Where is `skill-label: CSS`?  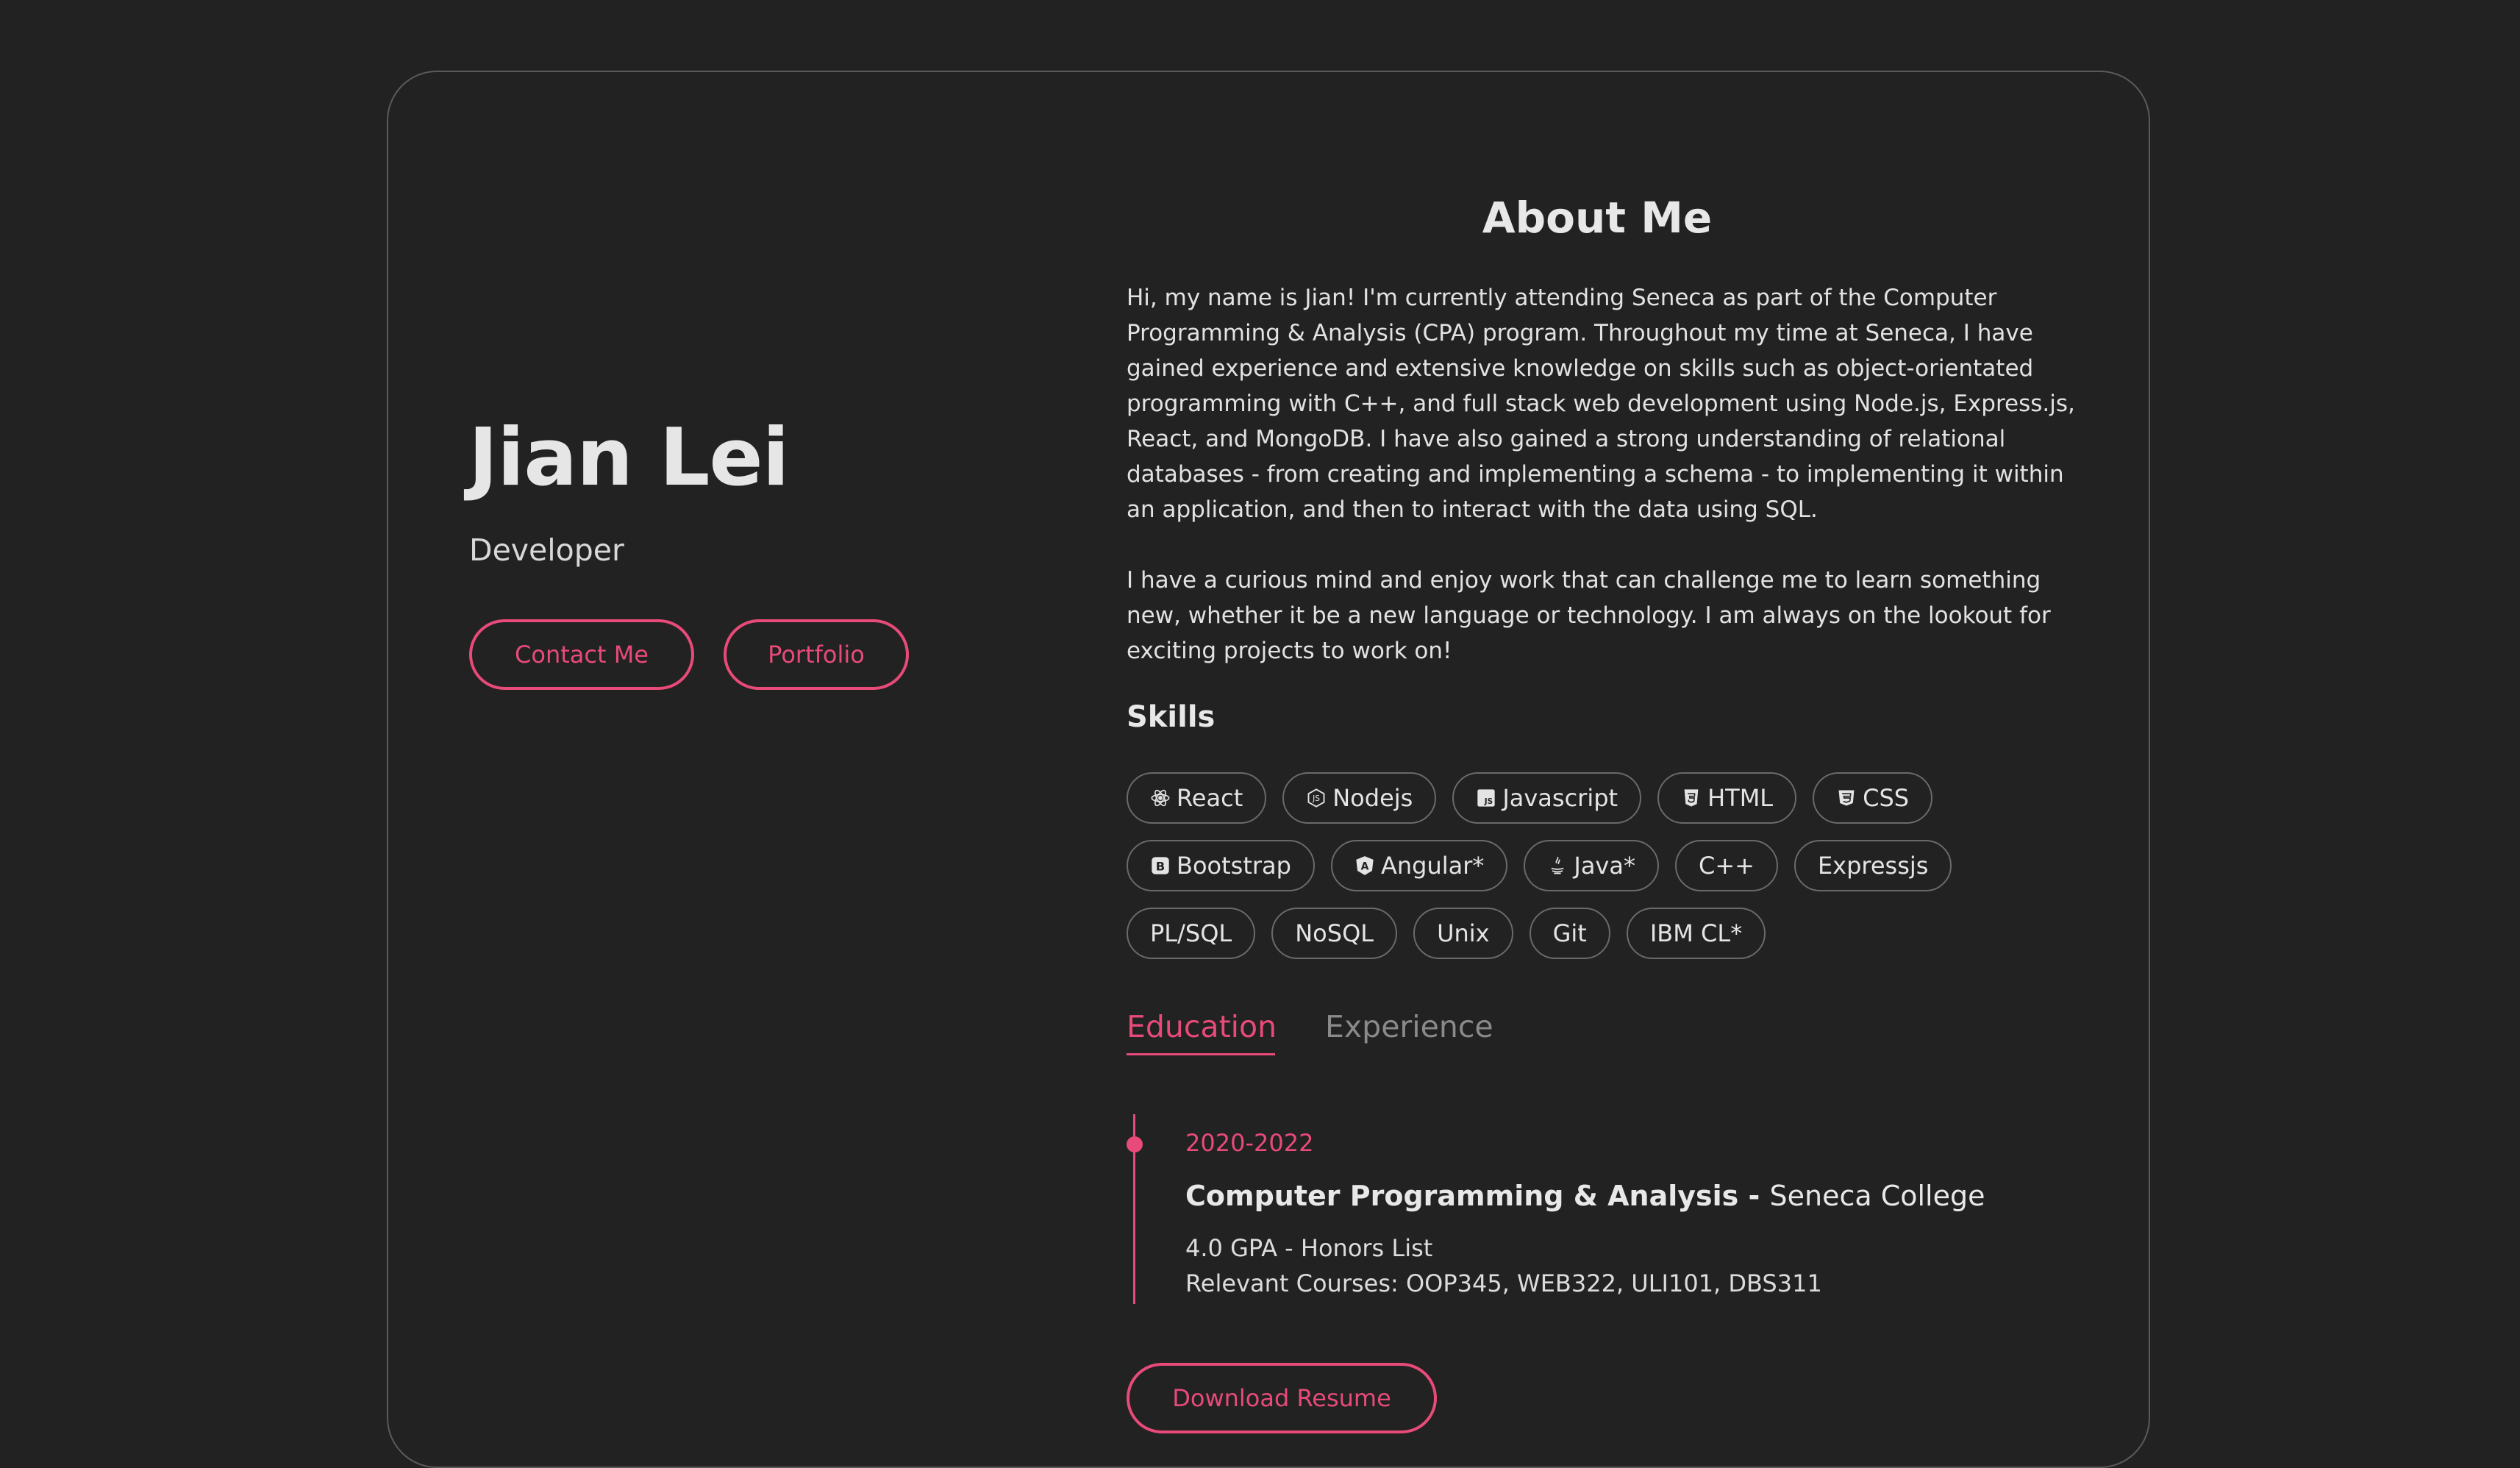 skill-label: CSS is located at coordinates (1886, 798).